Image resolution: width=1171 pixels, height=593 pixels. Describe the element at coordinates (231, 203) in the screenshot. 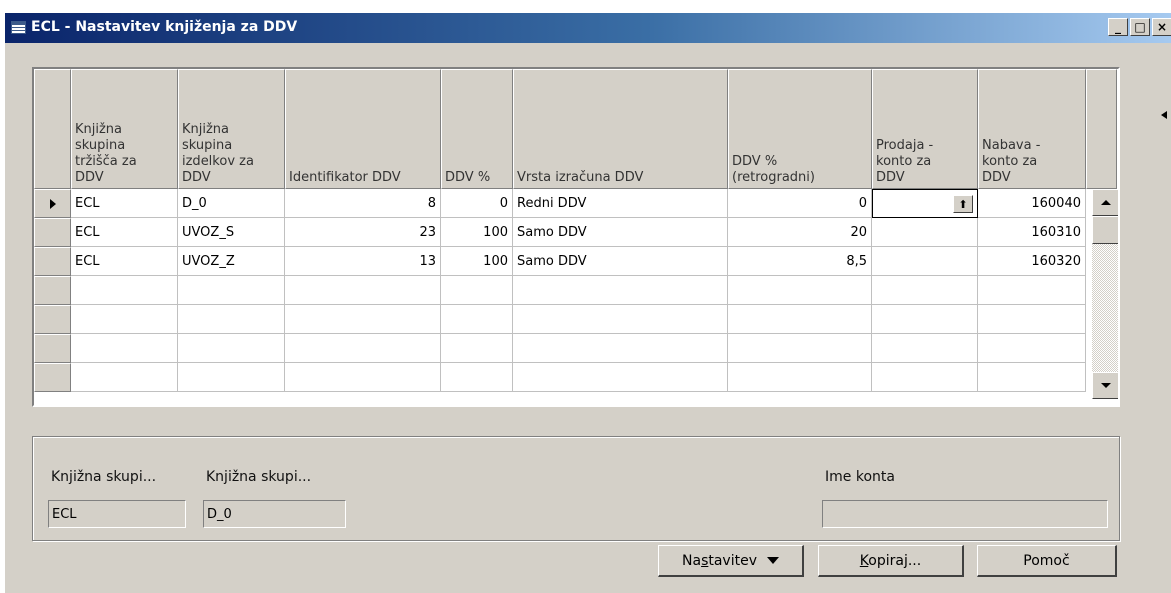

I see `cell-product-group: D_0` at that location.